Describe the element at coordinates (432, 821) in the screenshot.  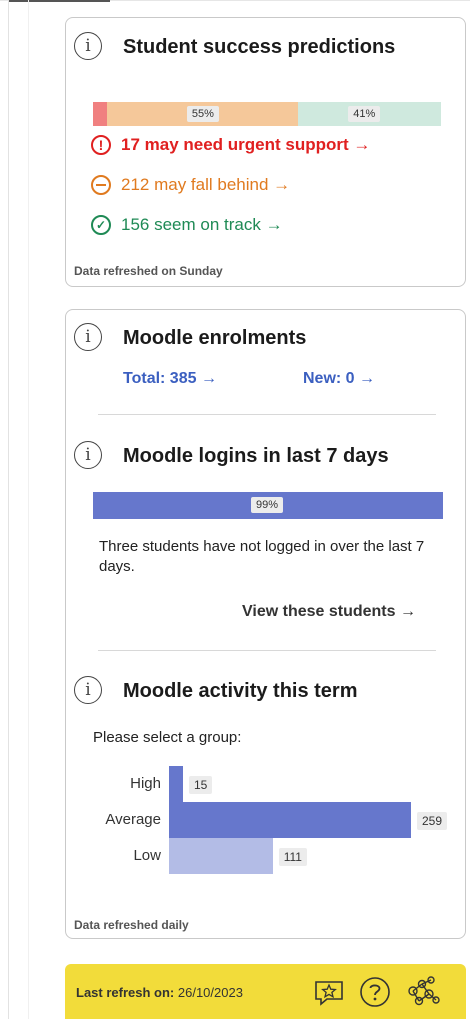
I see `activity-bar-value: 259` at that location.